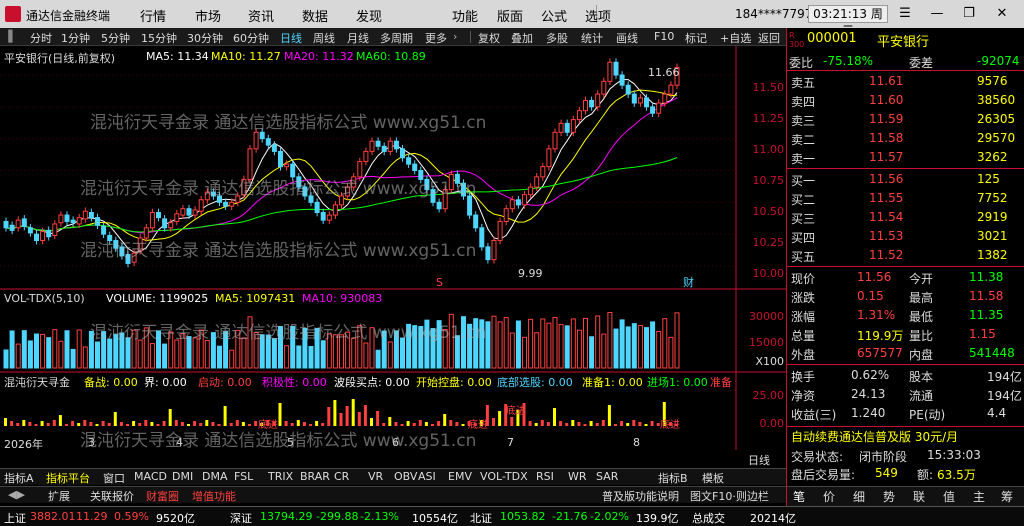 Image resolution: width=1024 pixels, height=526 pixels. What do you see at coordinates (111, 382) in the screenshot?
I see `ind-value: 备战: 0.00` at bounding box center [111, 382].